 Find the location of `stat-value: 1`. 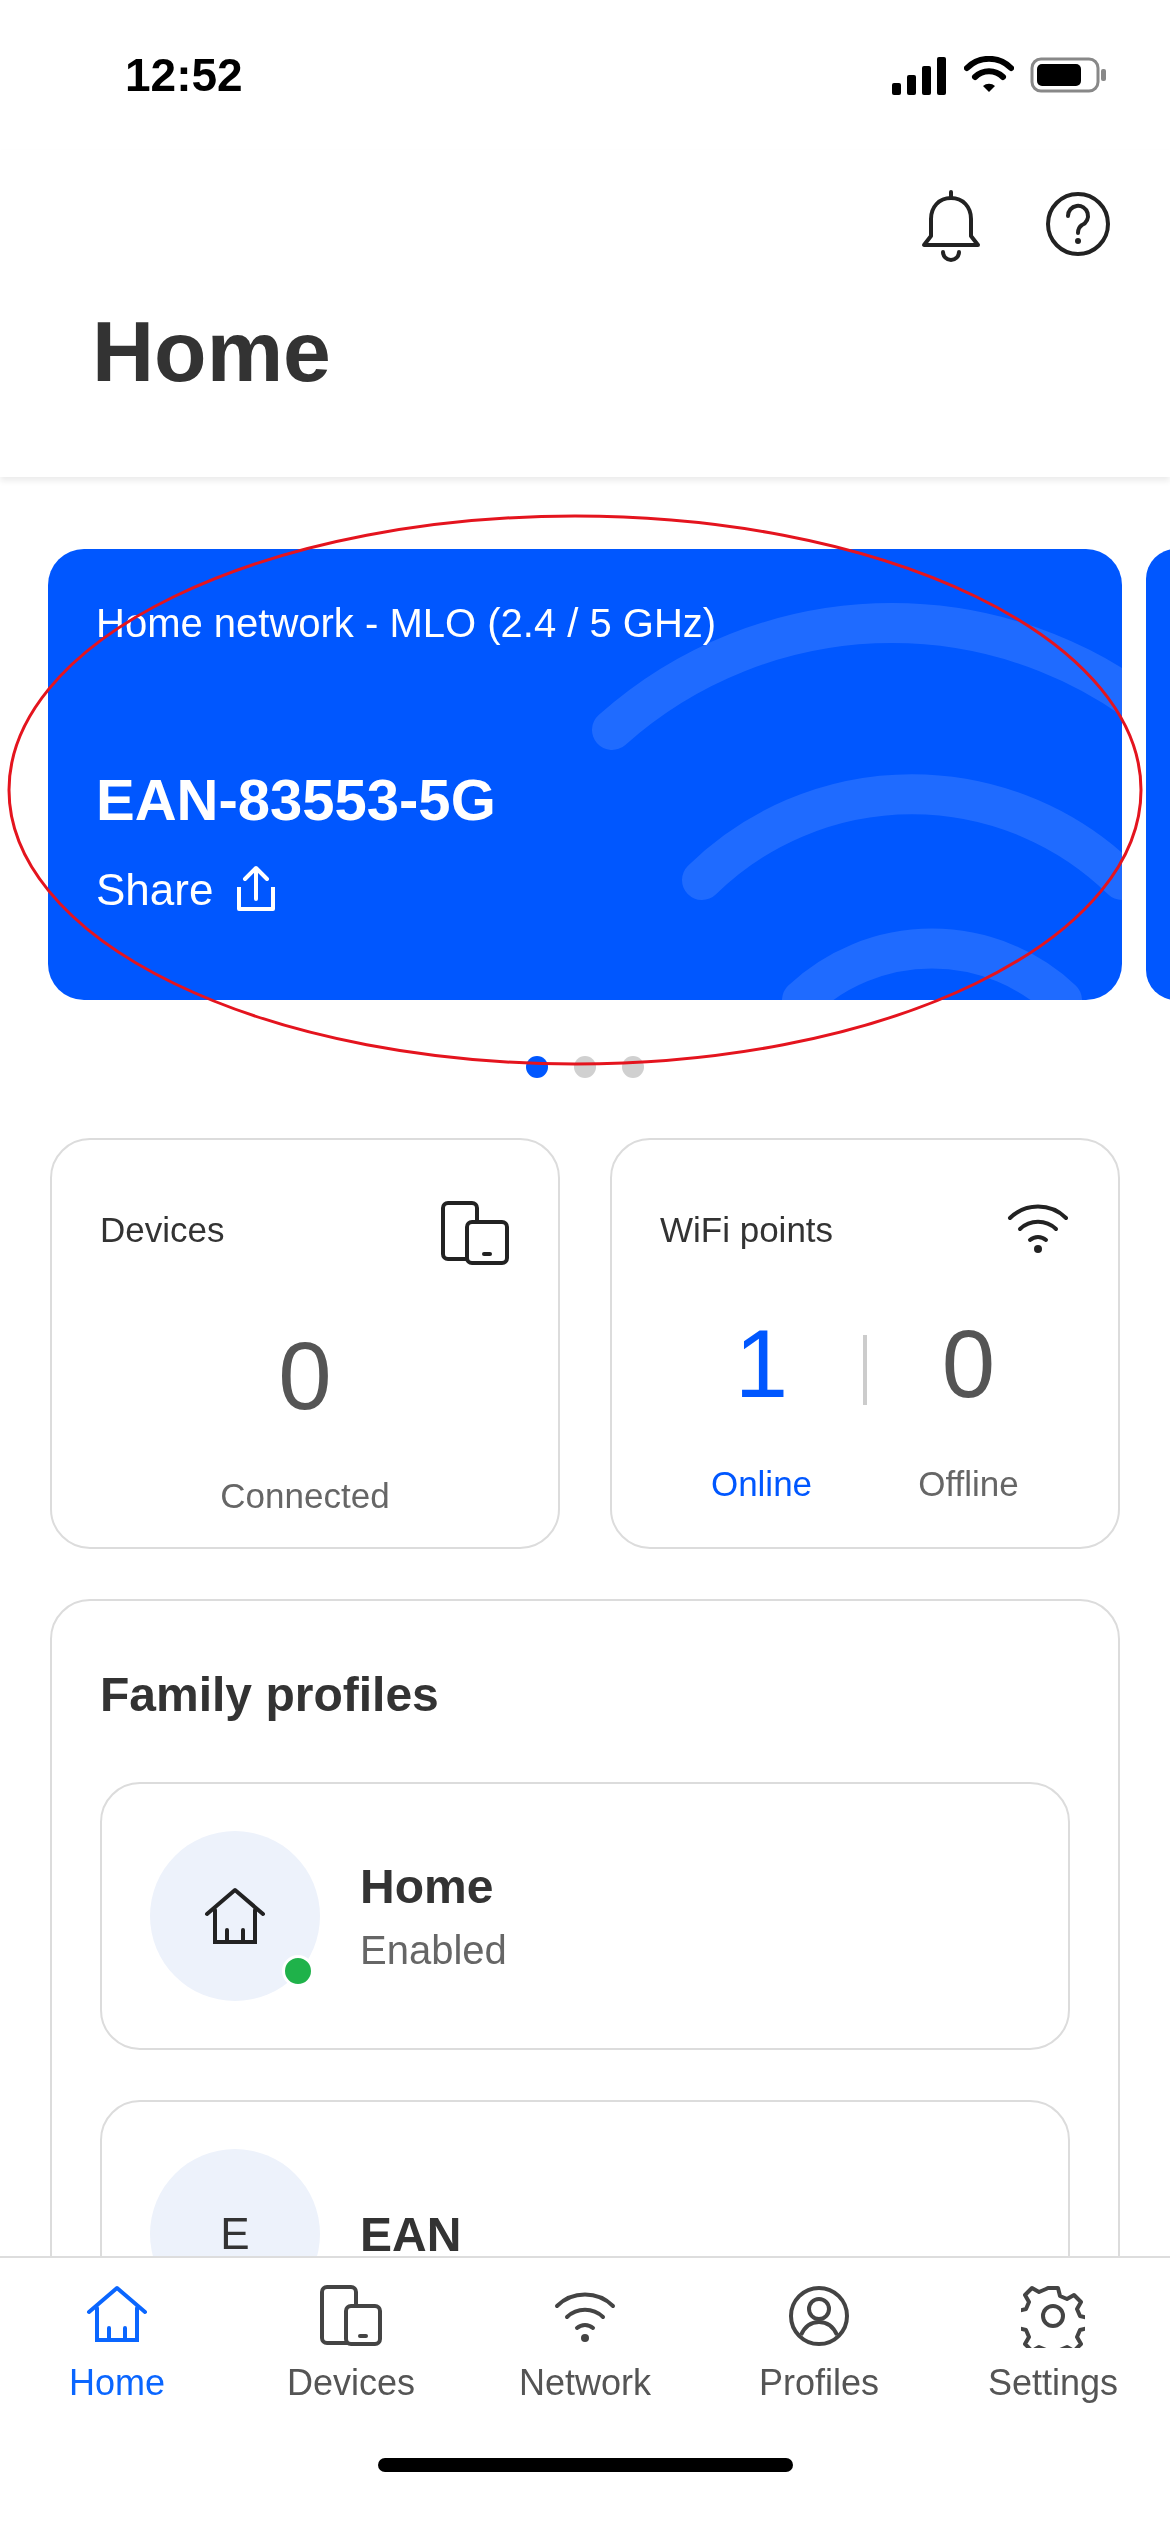

stat-value: 1 is located at coordinates (761, 1364).